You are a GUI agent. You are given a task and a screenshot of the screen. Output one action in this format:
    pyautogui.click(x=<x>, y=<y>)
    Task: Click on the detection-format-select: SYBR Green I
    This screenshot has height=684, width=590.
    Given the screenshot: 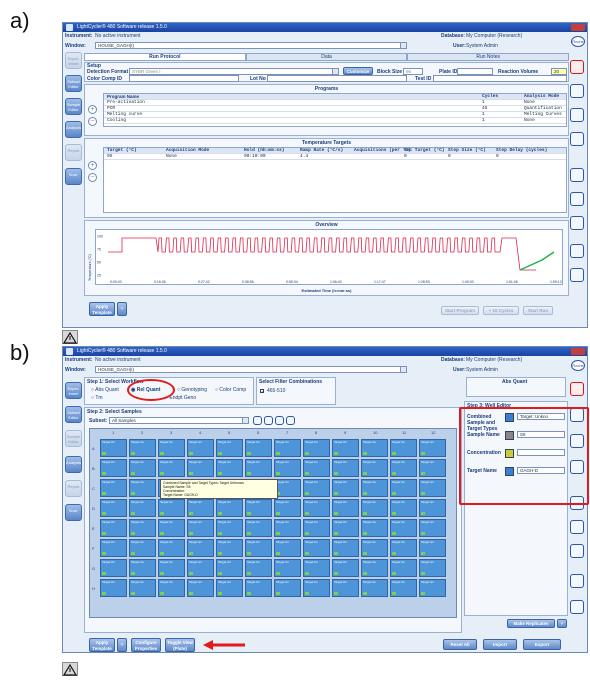 What is the action you would take?
    pyautogui.click(x=234, y=71)
    